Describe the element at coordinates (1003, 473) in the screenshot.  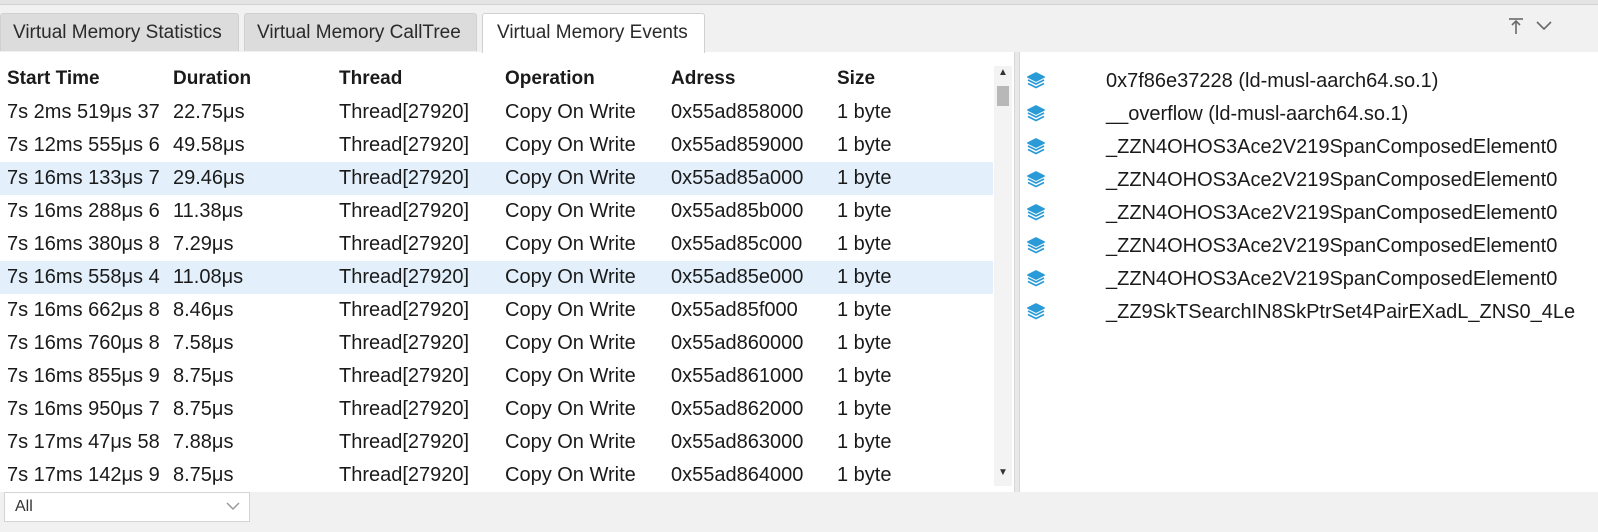
I see `scroll-down-arrow-icon: ▼` at that location.